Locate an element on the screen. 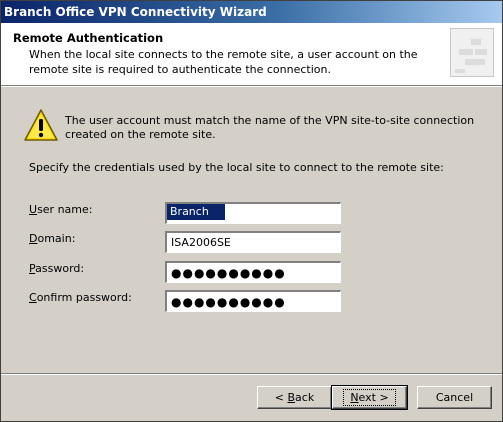 The width and height of the screenshot is (503, 422). title-bar: Branch Office VPN Connectivity Wizard is located at coordinates (251, 12).